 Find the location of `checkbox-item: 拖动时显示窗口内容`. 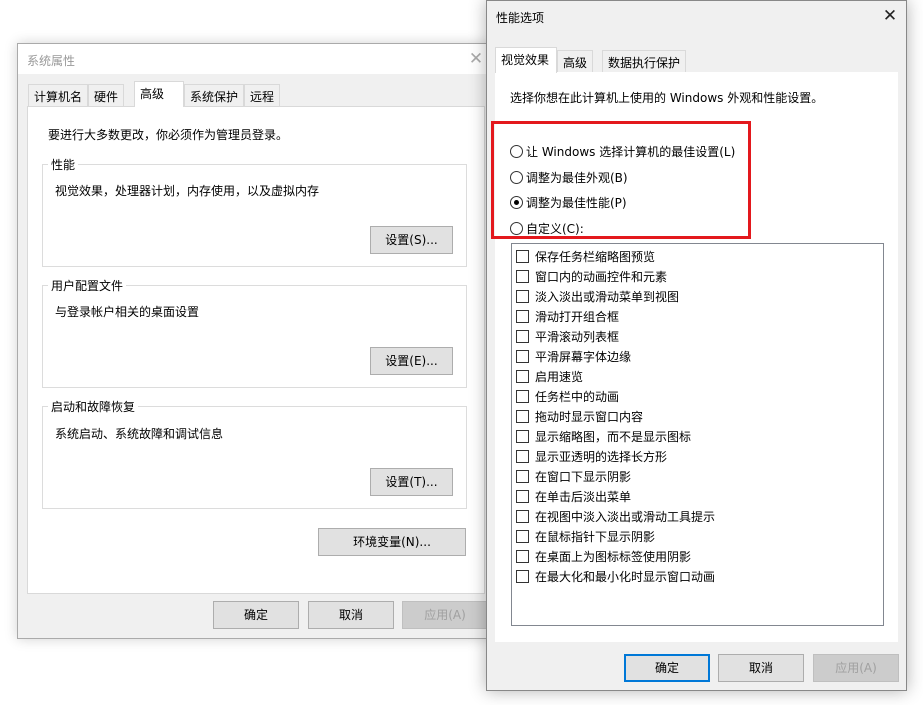

checkbox-item: 拖动时显示窗口内容 is located at coordinates (579, 416).